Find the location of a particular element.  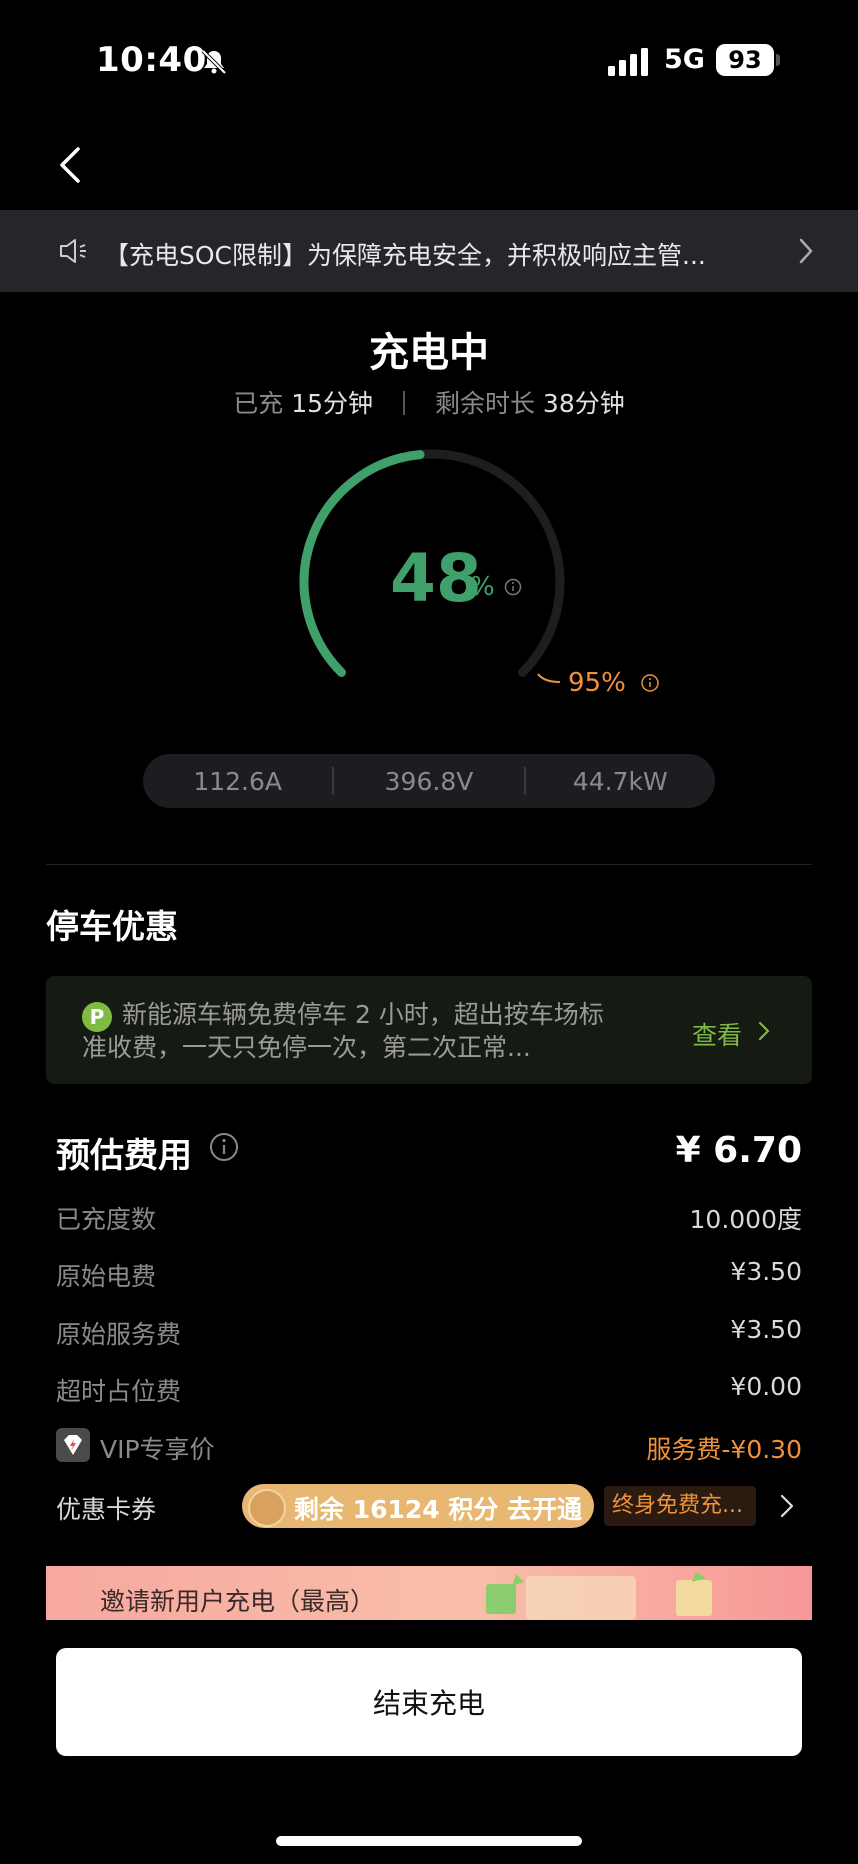

current-value: 112.6A is located at coordinates (237, 781).